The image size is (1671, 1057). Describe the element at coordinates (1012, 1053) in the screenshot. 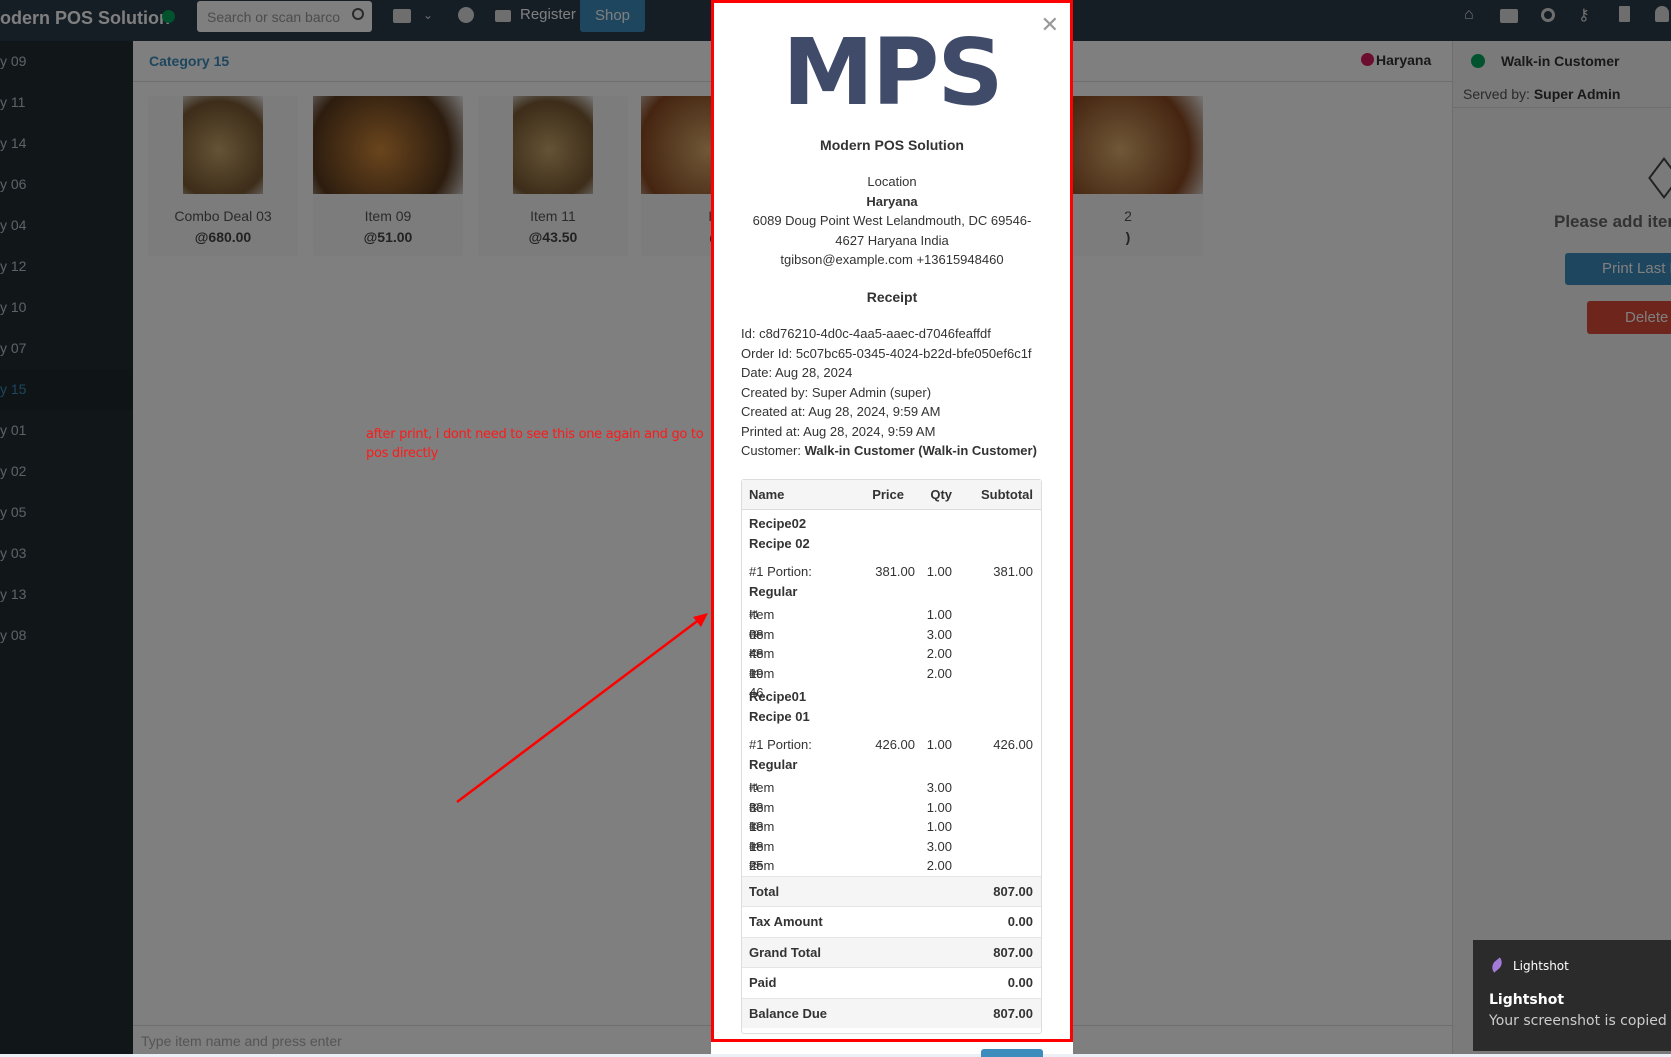

I see `print-button` at that location.